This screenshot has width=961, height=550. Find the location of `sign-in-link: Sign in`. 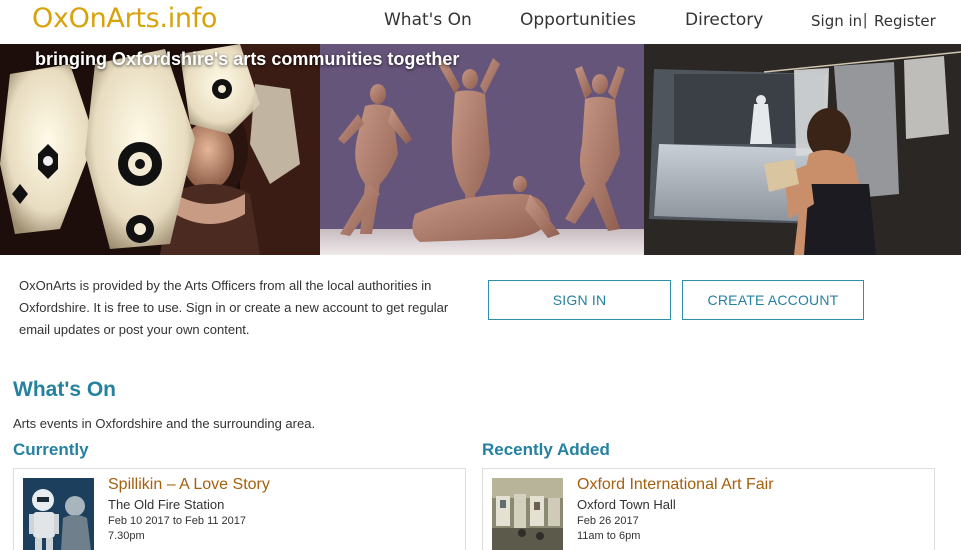

sign-in-link: Sign in is located at coordinates (836, 21).